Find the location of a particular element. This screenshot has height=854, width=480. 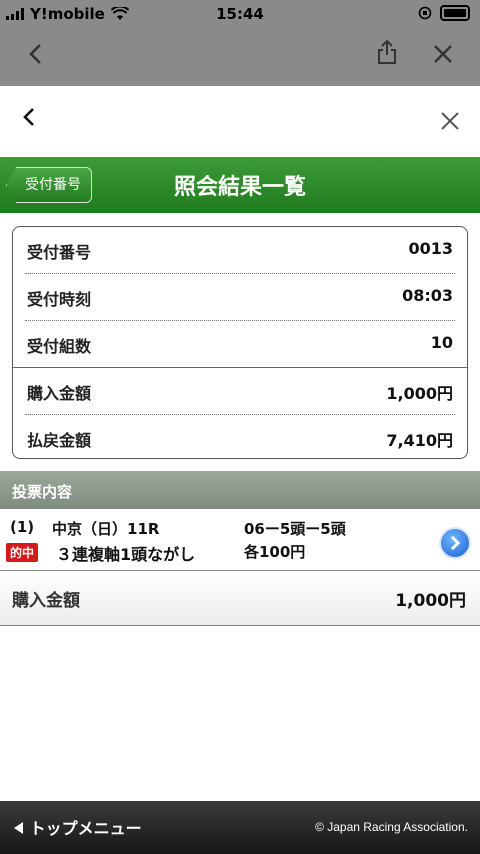

summary-value: 0013 is located at coordinates (430, 248).